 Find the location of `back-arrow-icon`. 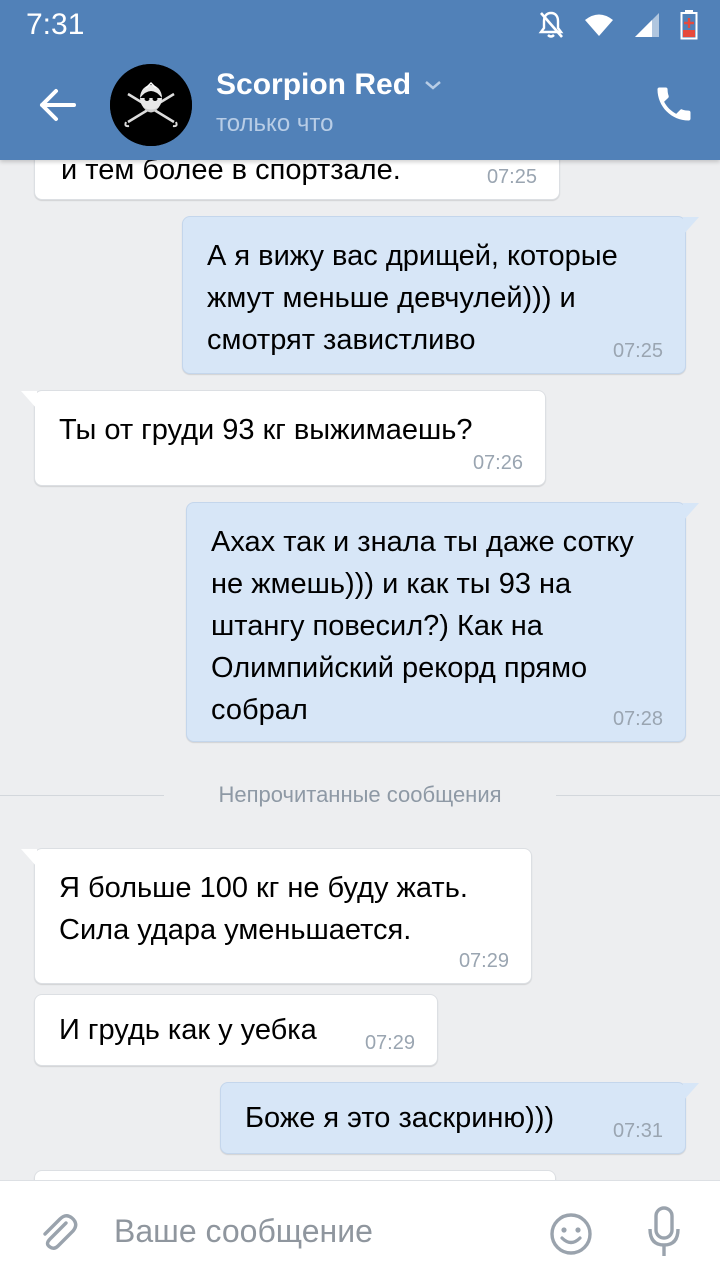

back-arrow-icon is located at coordinates (57, 105).